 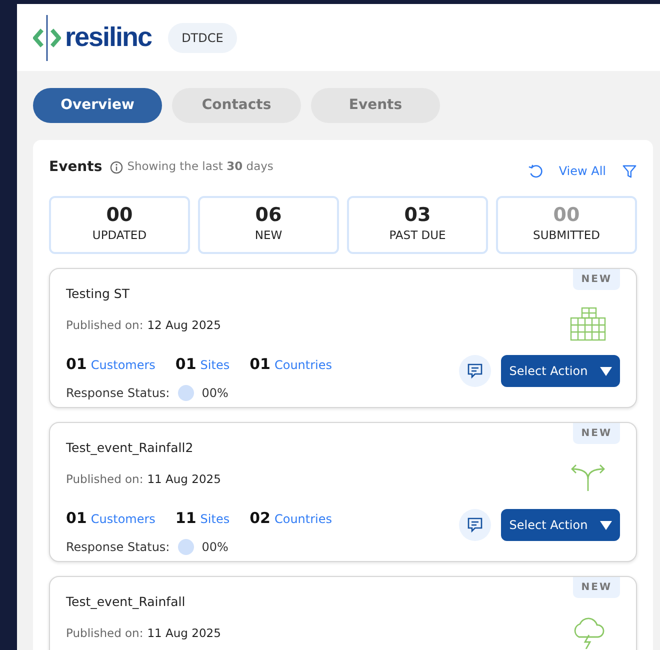 What do you see at coordinates (268, 215) in the screenshot?
I see `summary-count: 06` at bounding box center [268, 215].